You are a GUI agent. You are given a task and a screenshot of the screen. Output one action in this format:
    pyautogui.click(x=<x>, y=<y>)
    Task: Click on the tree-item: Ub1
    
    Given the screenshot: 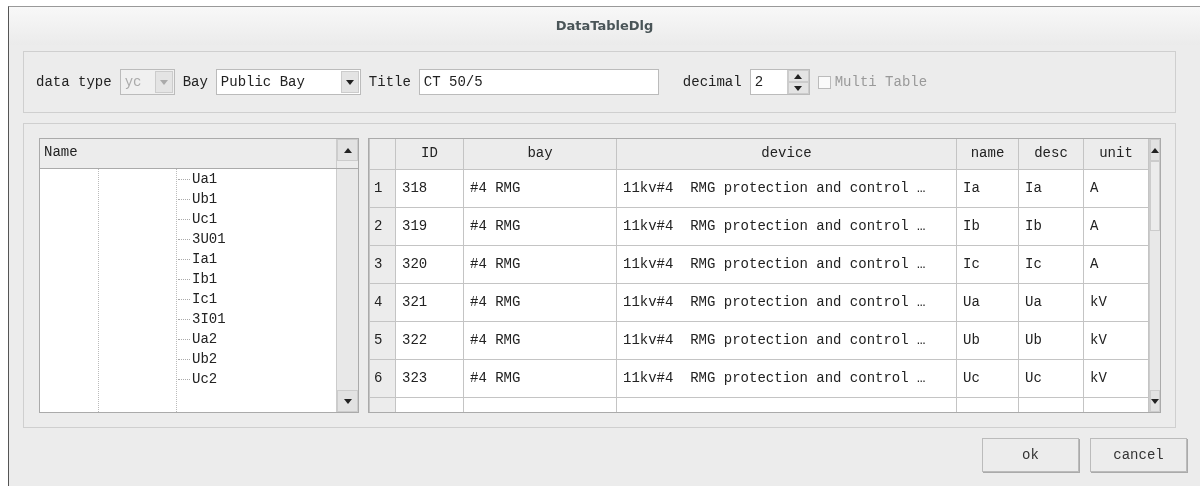 What is the action you would take?
    pyautogui.click(x=205, y=199)
    